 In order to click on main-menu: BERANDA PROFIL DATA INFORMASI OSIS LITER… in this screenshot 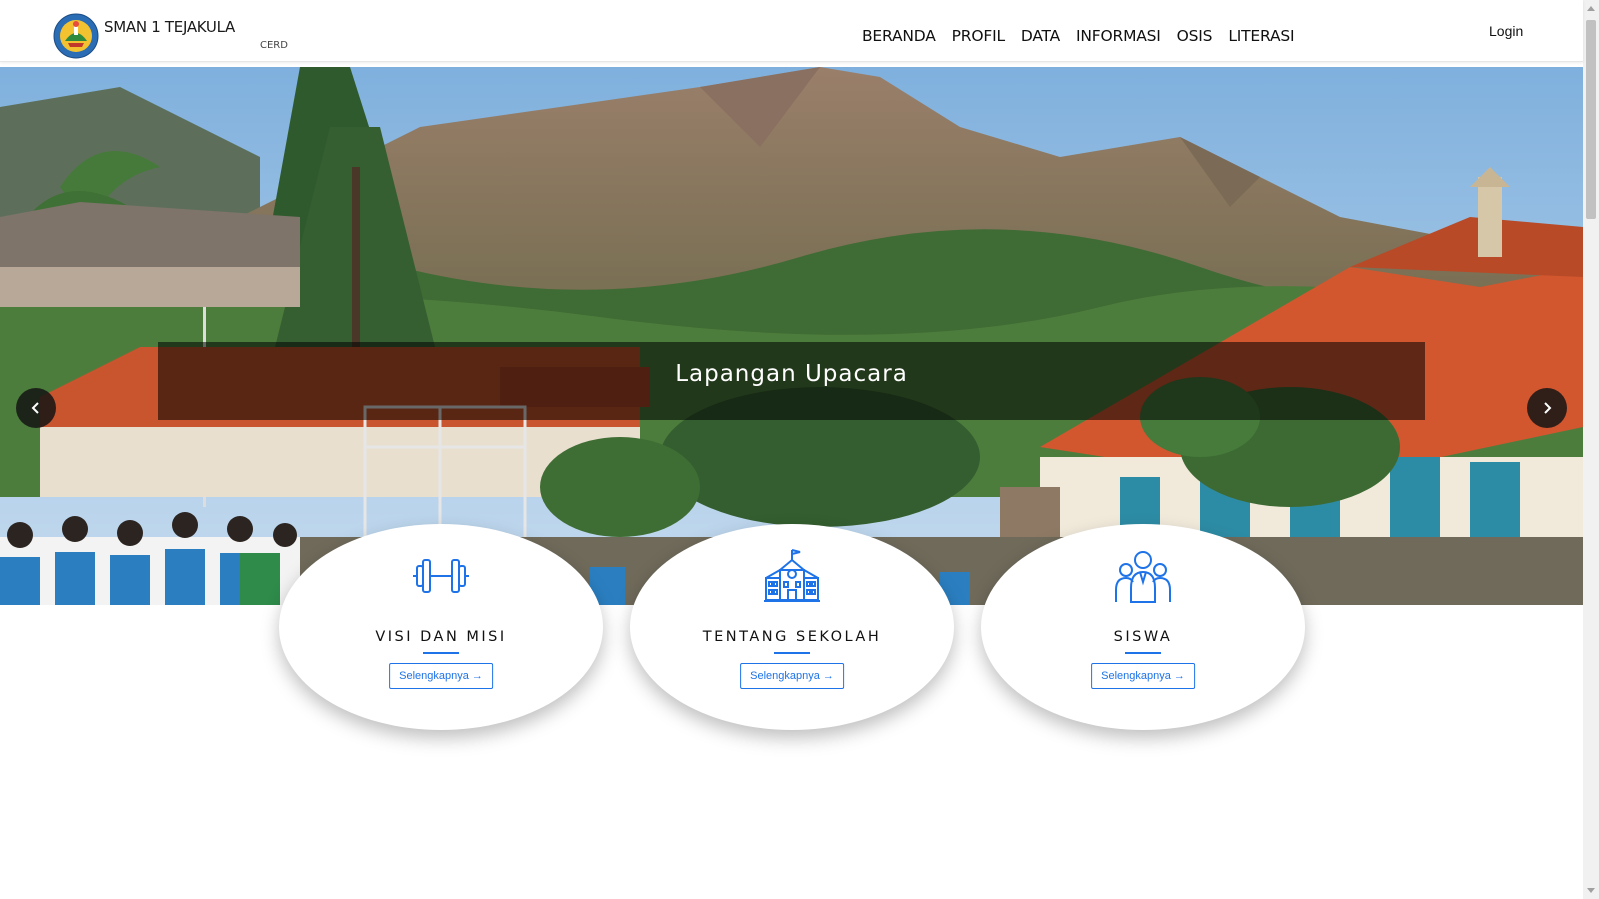, I will do `click(1078, 36)`.